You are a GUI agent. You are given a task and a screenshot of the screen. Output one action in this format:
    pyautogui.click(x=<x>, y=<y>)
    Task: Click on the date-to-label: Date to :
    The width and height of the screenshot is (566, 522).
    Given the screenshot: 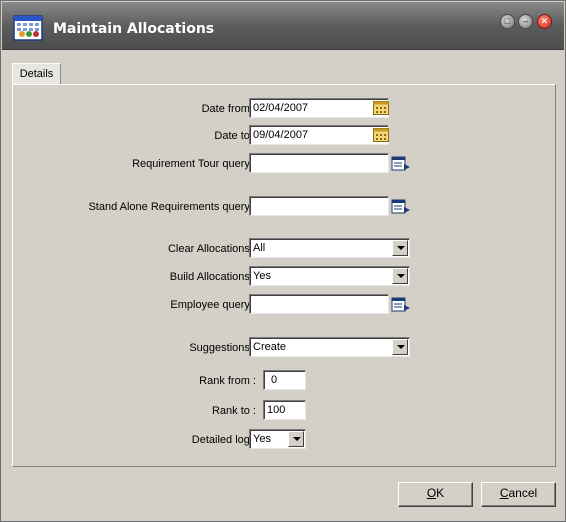 What is the action you would take?
    pyautogui.click(x=235, y=136)
    